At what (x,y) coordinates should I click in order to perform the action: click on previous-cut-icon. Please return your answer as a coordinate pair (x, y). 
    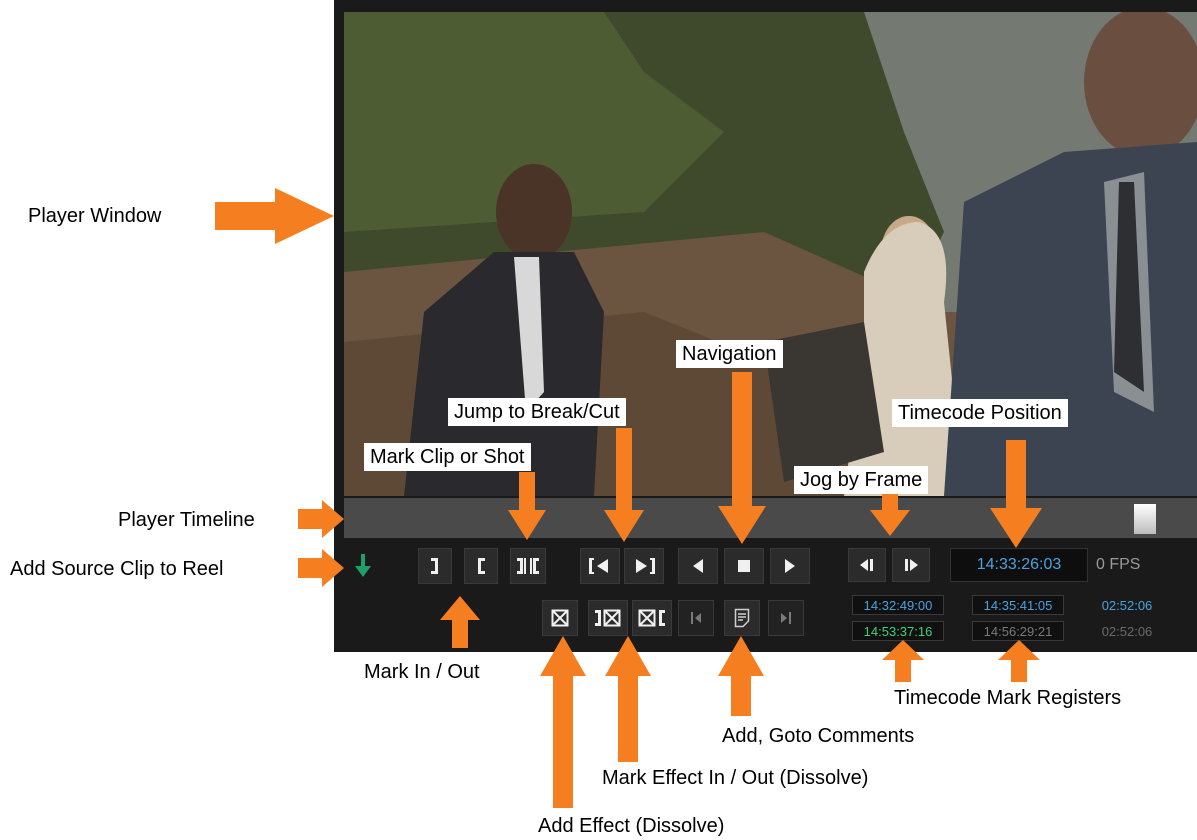
    Looking at the image, I should click on (598, 566).